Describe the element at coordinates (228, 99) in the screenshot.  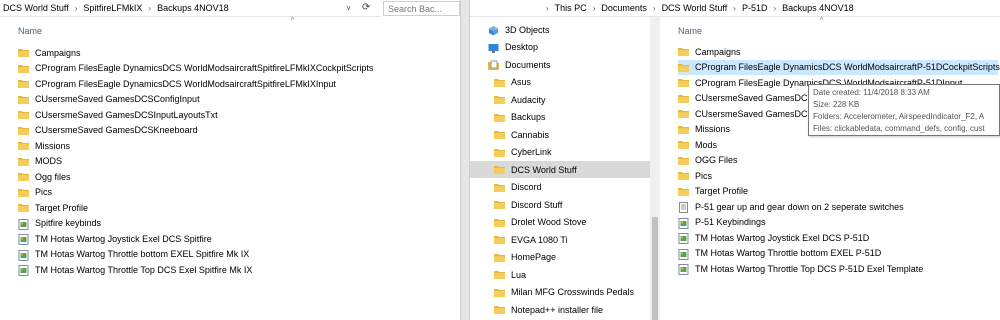
I see `list-item: CUsersmeSaved GamesDCSConfigInput` at that location.